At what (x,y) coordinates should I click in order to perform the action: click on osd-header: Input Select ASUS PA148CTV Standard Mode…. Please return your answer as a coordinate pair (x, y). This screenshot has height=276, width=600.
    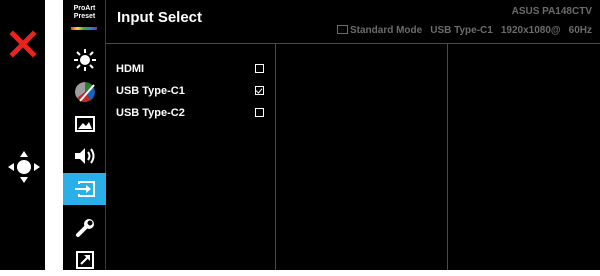
    Looking at the image, I should click on (353, 22).